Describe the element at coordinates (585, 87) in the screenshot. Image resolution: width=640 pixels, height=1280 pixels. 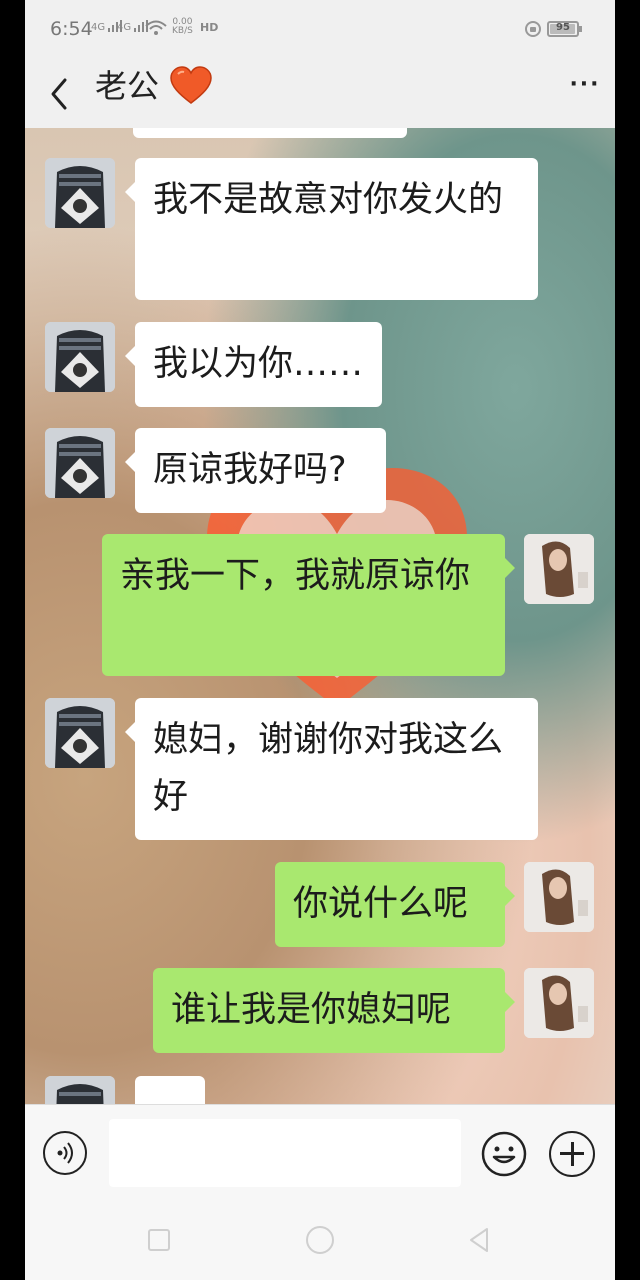
I see `more-icon: ···` at that location.